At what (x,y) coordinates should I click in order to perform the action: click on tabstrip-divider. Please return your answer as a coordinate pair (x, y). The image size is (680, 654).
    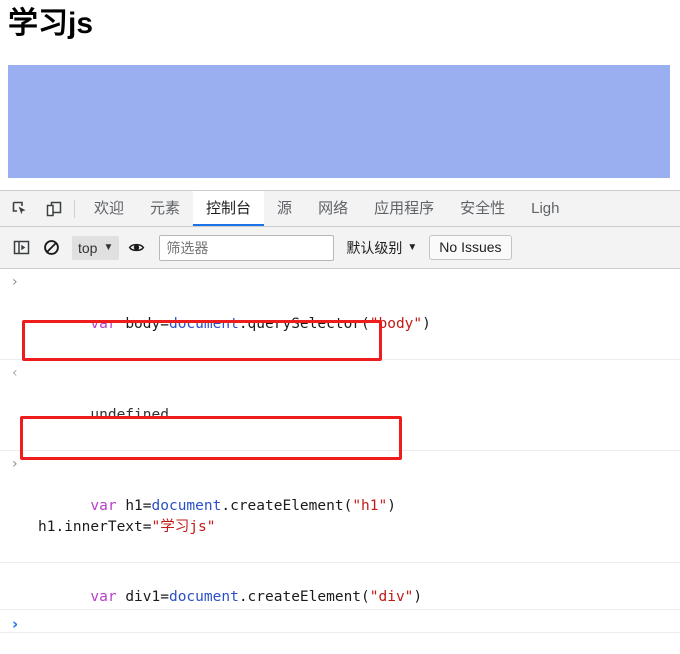
    Looking at the image, I should click on (74, 208).